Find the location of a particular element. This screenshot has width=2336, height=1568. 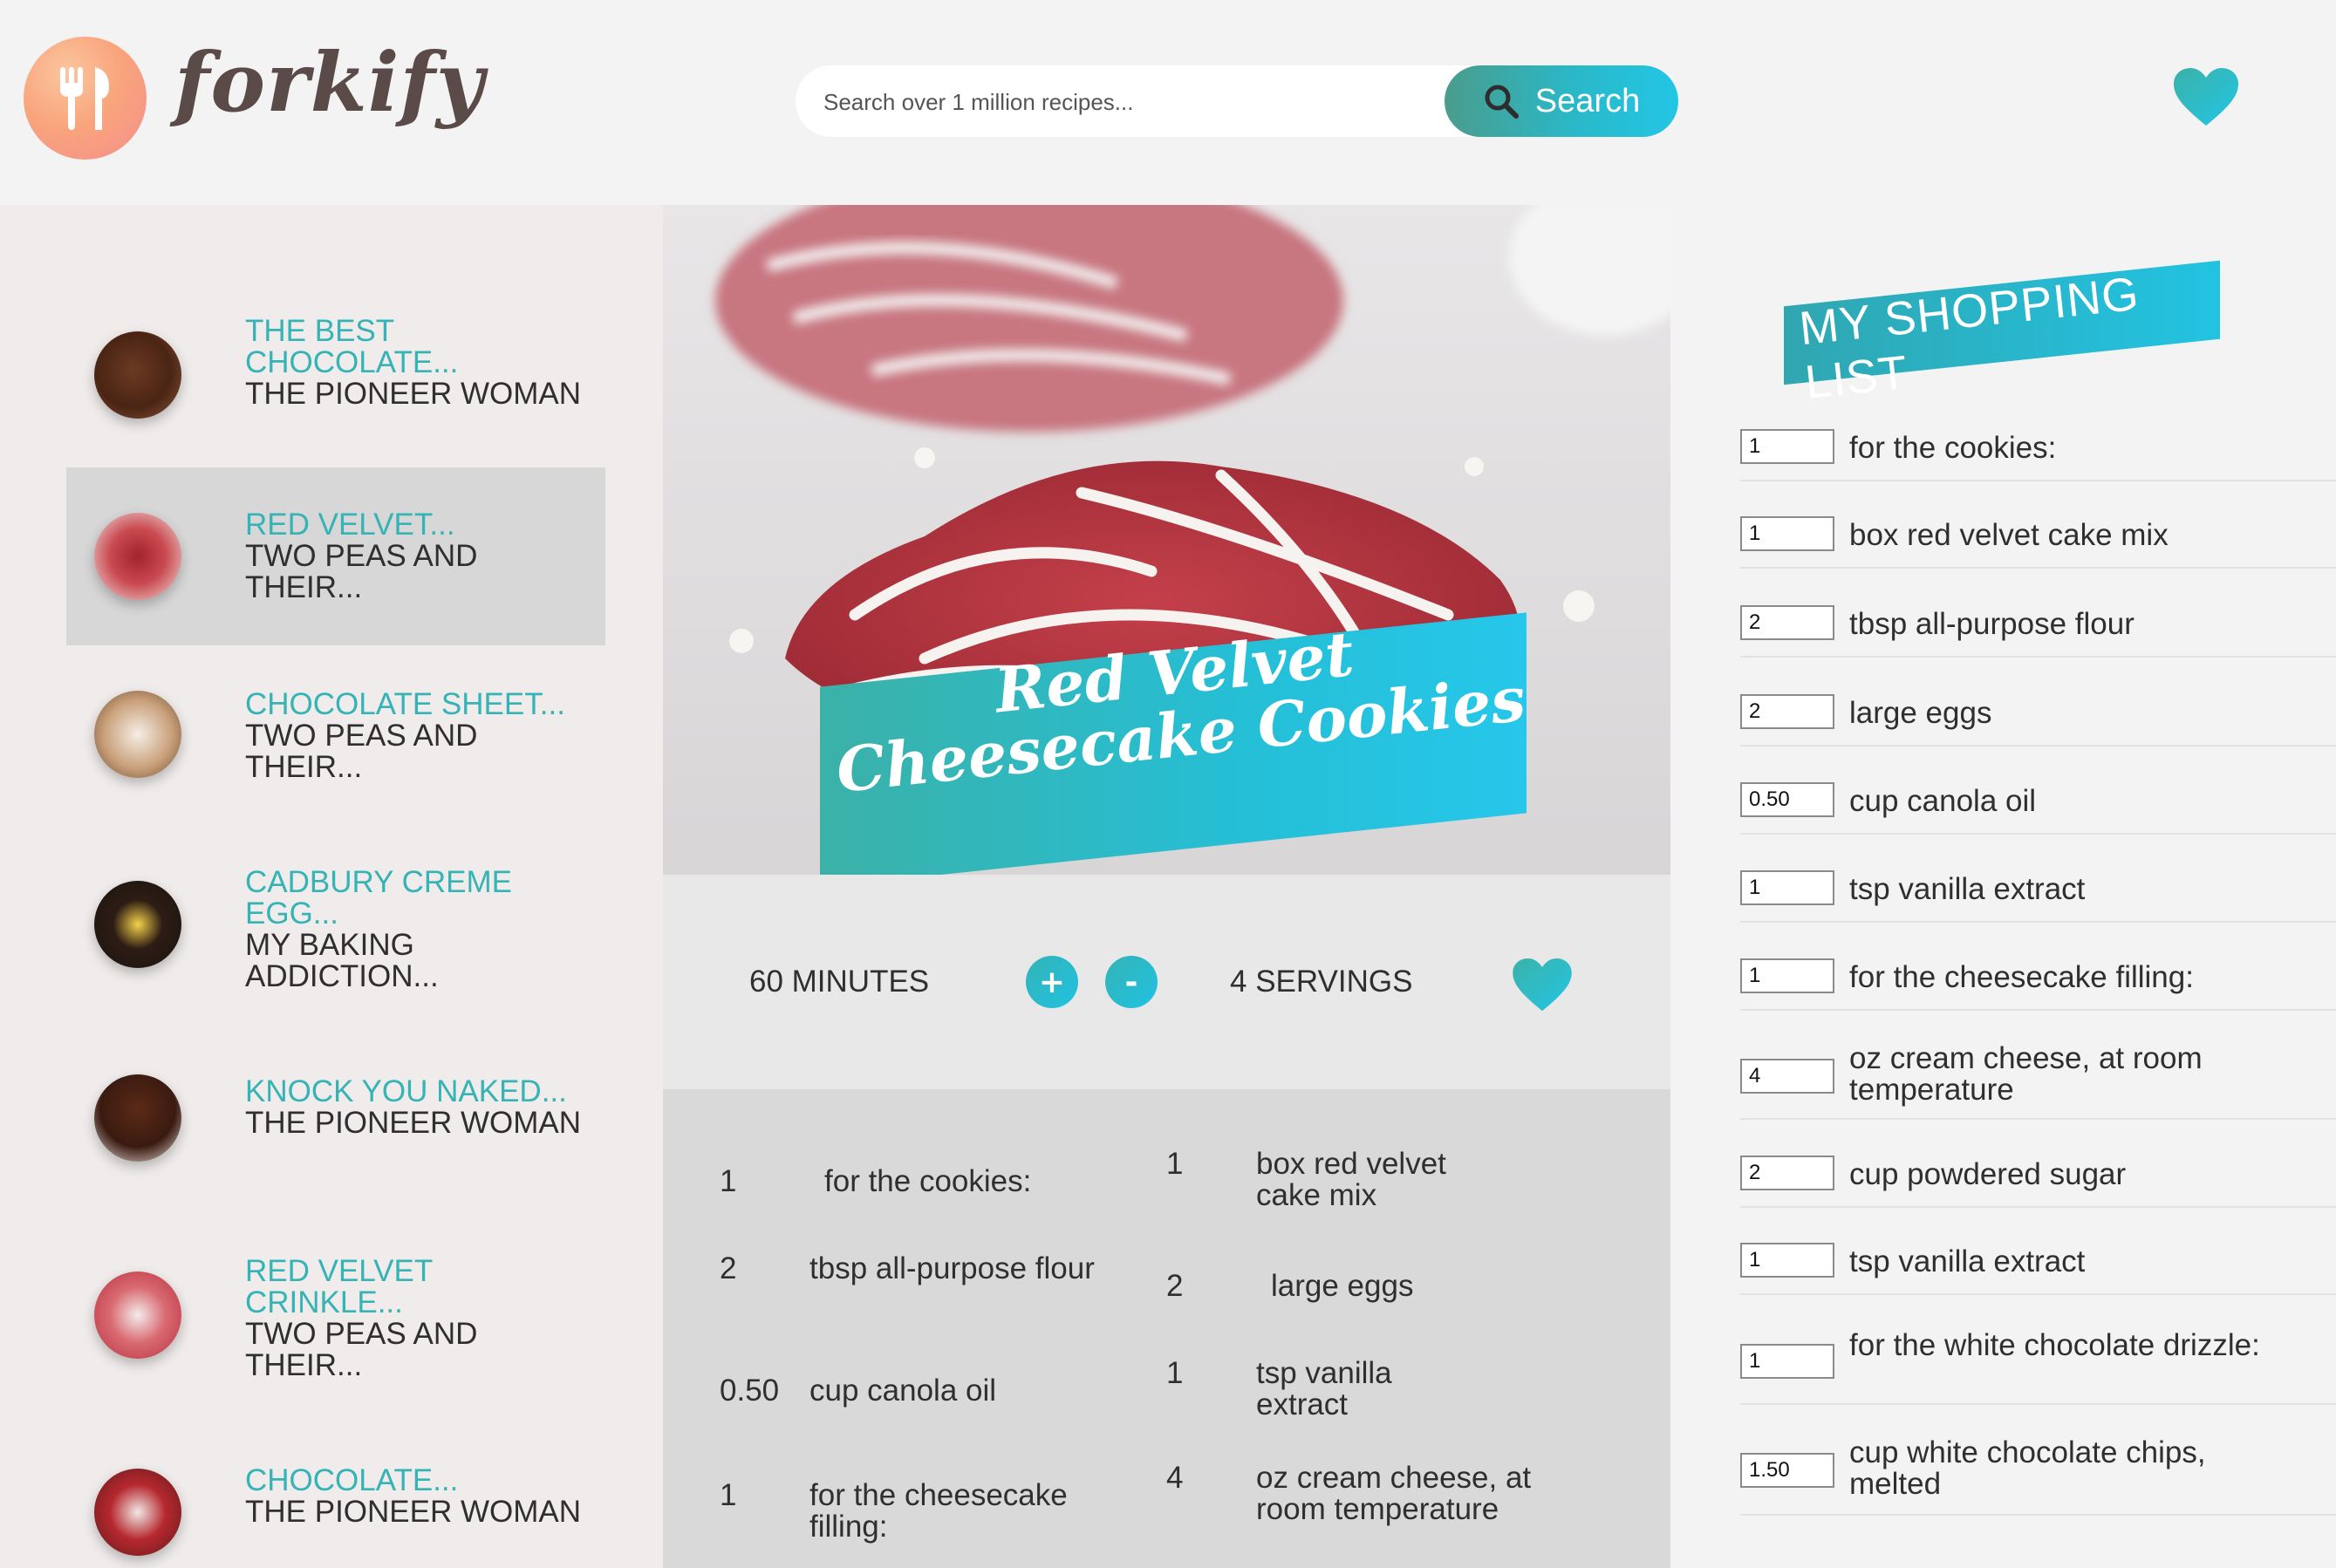

header: forkify Search is located at coordinates (1168, 102).